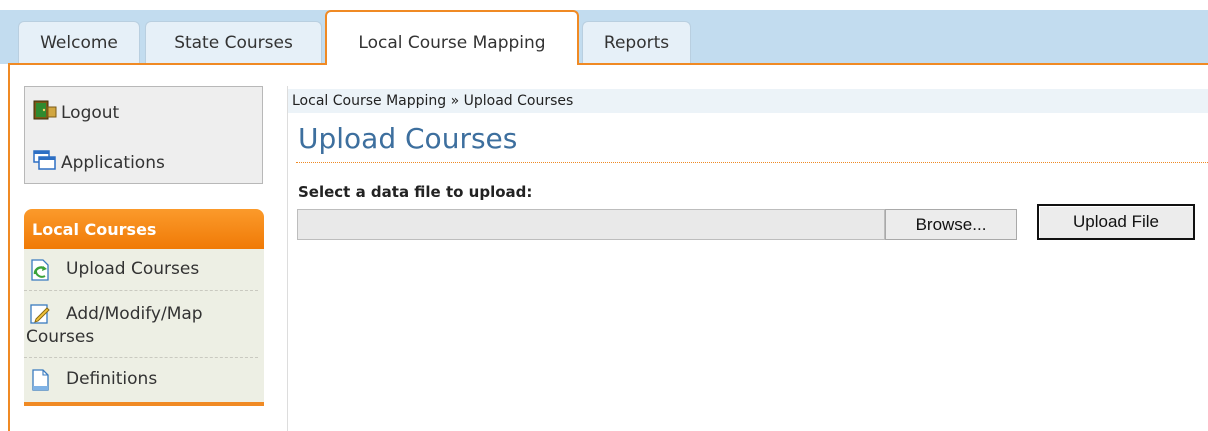 This screenshot has height=431, width=1208. I want to click on document-icon, so click(40, 382).